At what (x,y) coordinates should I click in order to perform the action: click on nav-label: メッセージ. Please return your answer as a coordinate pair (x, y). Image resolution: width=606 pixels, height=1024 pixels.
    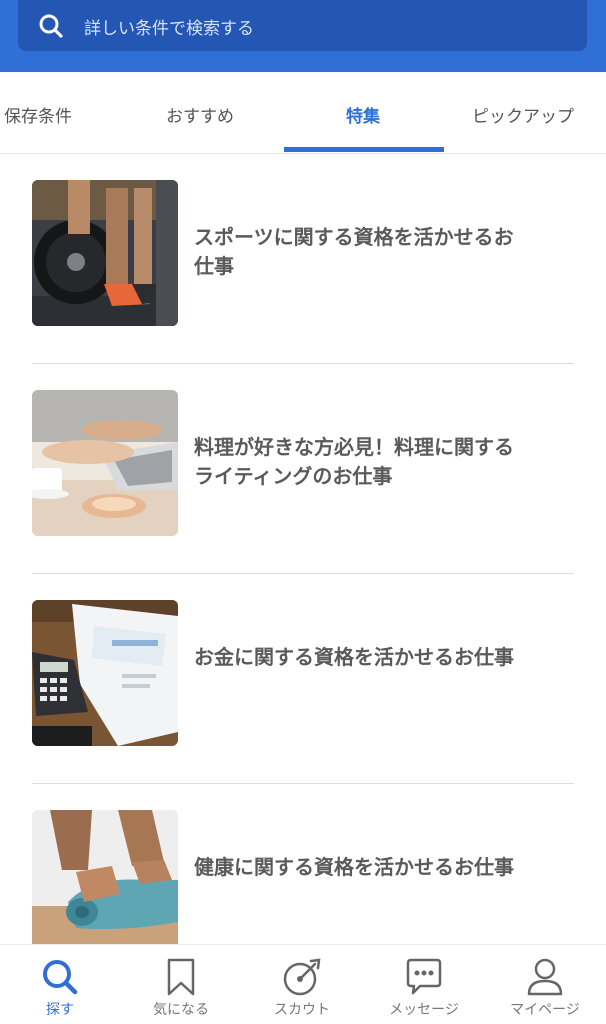
    Looking at the image, I should click on (424, 1010).